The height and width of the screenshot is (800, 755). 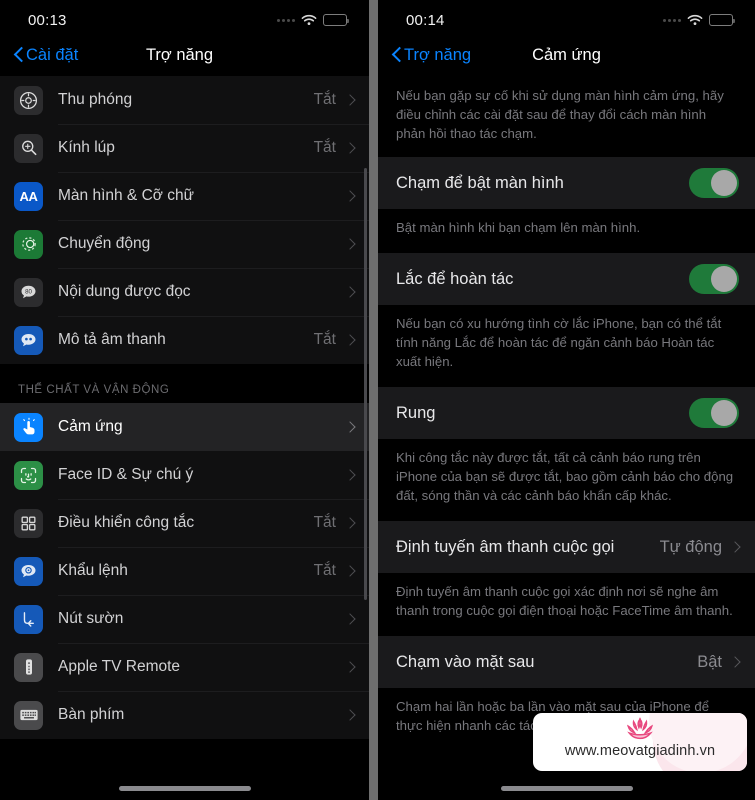 I want to click on list-item-label: Face ID & Sự chú ý, so click(x=126, y=474).